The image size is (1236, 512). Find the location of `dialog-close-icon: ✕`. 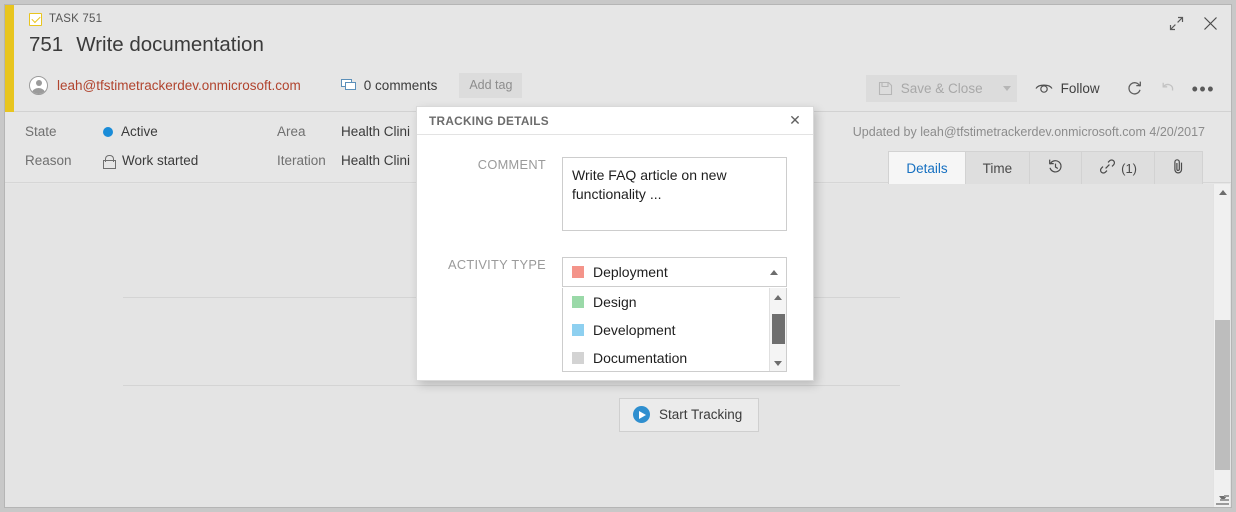

dialog-close-icon: ✕ is located at coordinates (795, 120).